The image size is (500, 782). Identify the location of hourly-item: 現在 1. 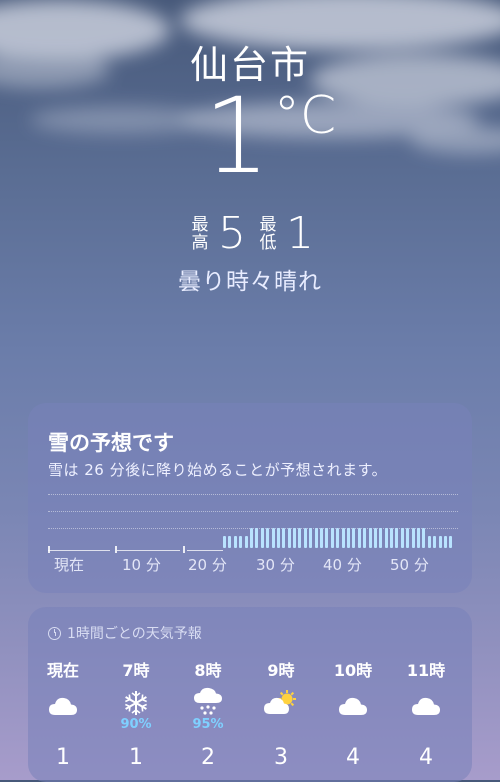
(63, 715).